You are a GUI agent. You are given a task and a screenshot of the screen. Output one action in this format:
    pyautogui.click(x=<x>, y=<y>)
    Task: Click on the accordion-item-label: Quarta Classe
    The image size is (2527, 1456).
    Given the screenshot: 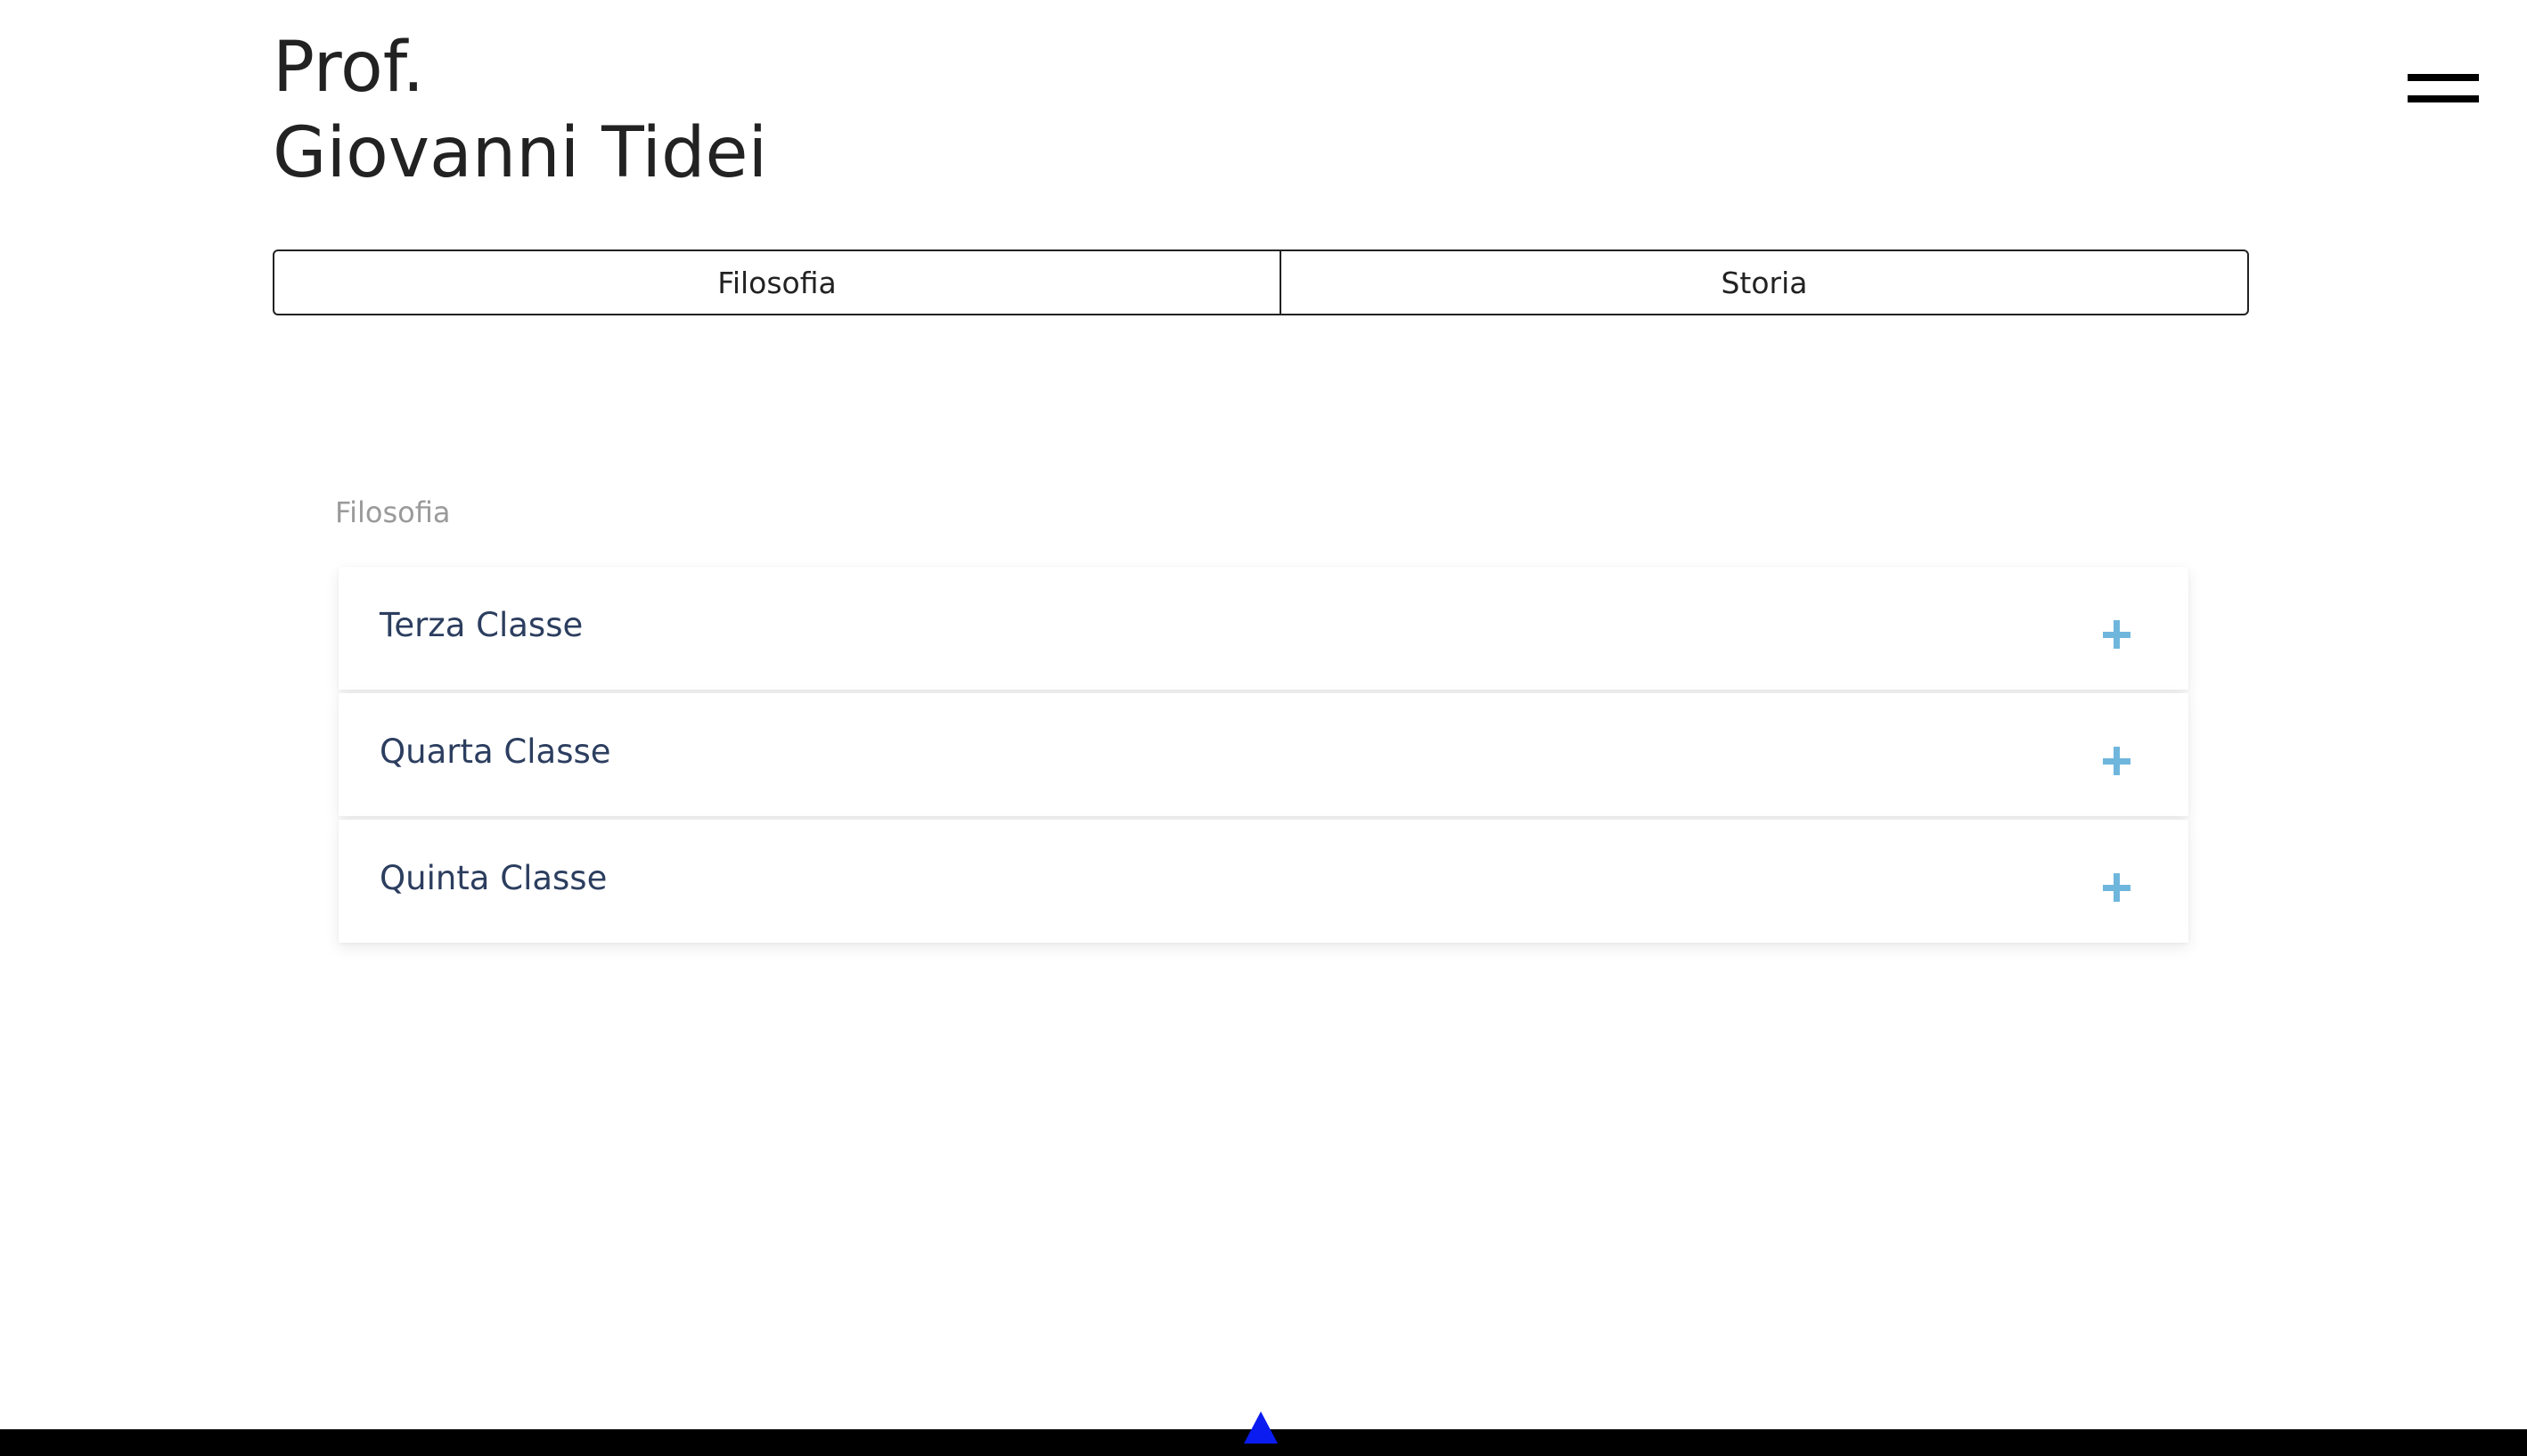 What is the action you would take?
    pyautogui.click(x=496, y=752)
    